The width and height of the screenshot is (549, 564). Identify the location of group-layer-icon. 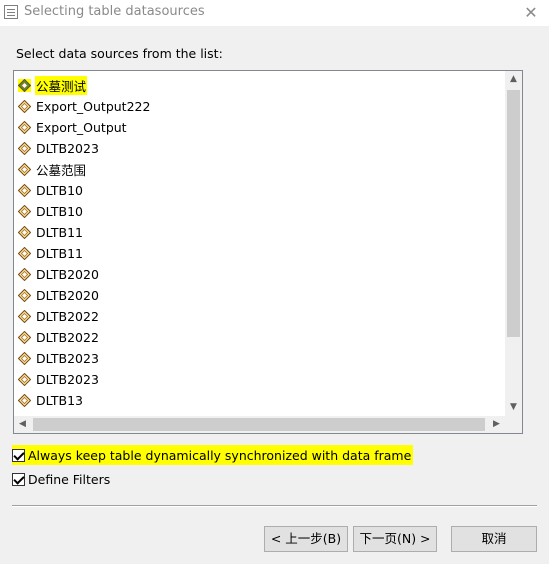
(24, 85).